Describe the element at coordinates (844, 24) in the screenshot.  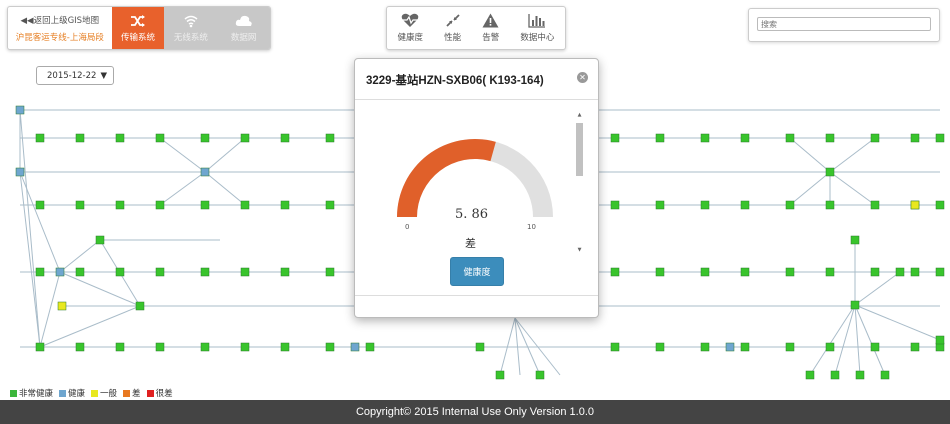
I see `search-input` at that location.